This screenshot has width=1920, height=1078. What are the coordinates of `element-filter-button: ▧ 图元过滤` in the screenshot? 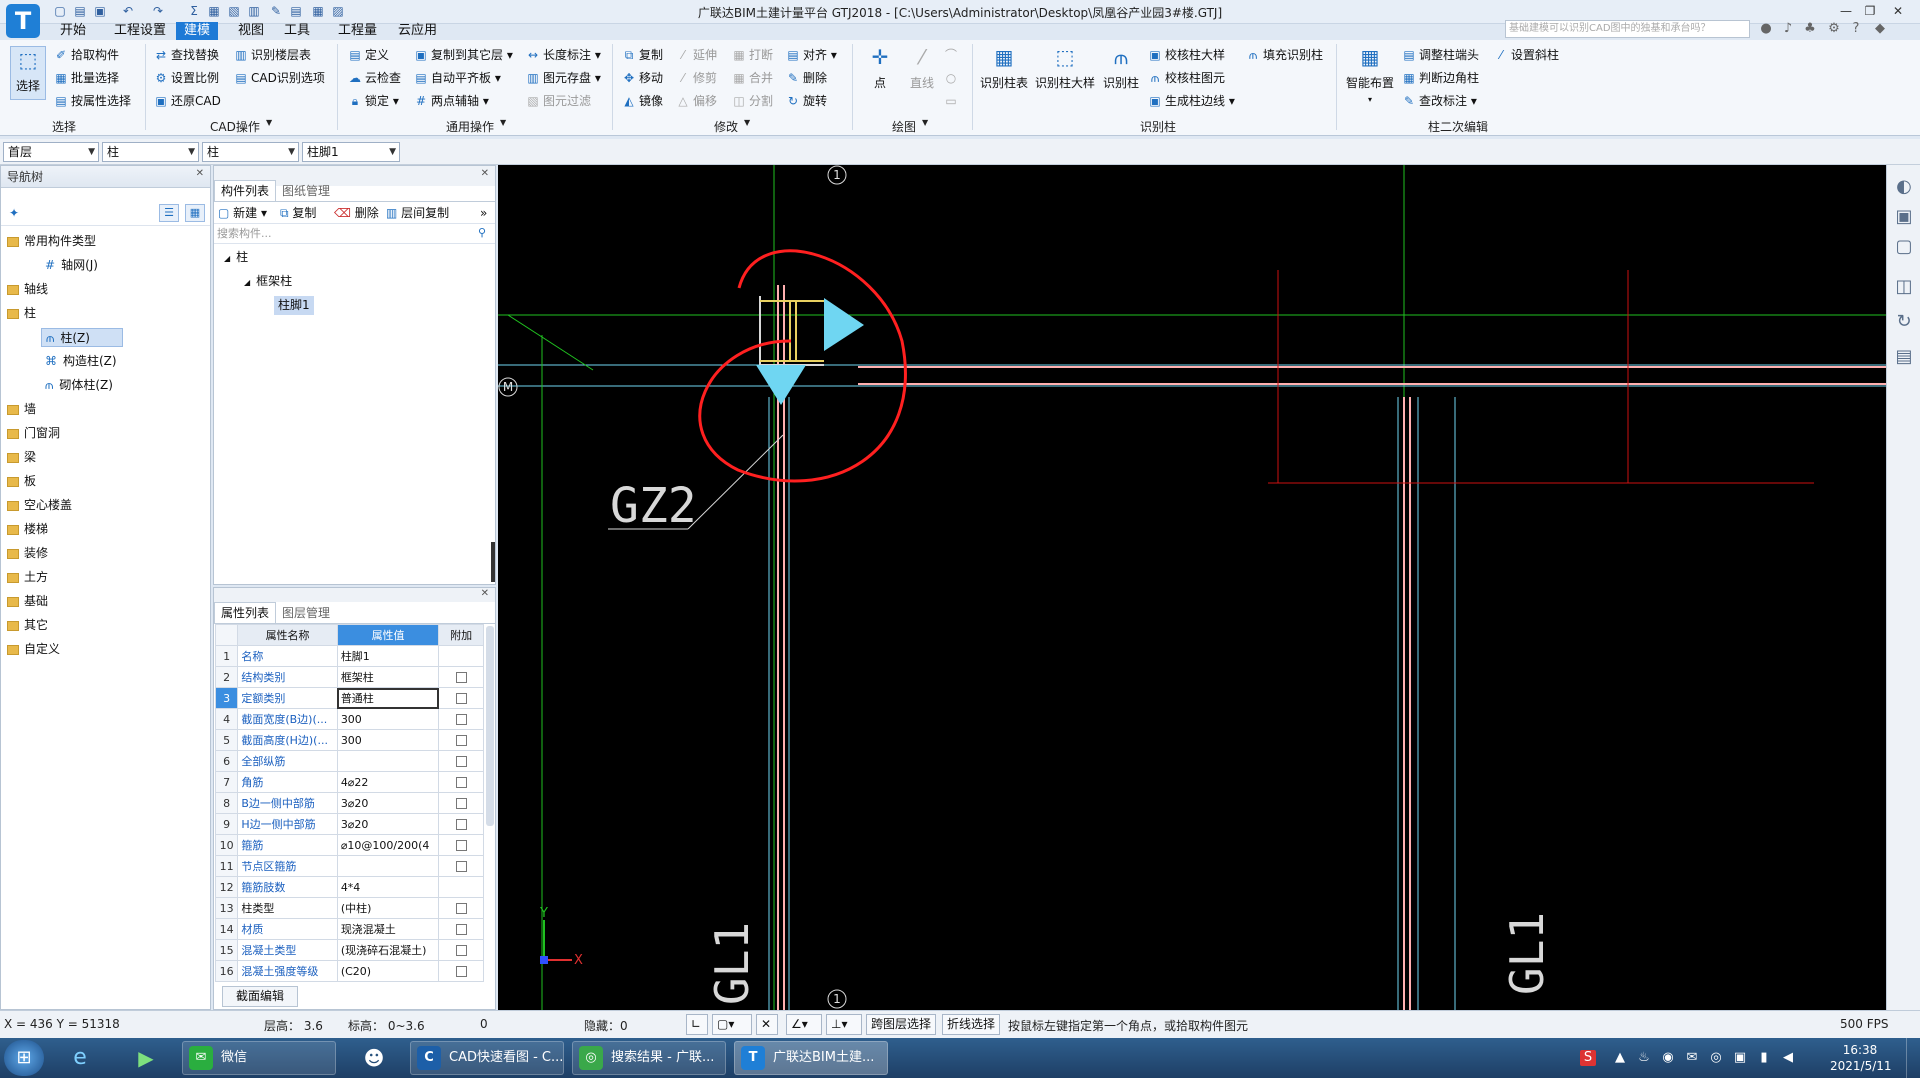 It's located at (558, 101).